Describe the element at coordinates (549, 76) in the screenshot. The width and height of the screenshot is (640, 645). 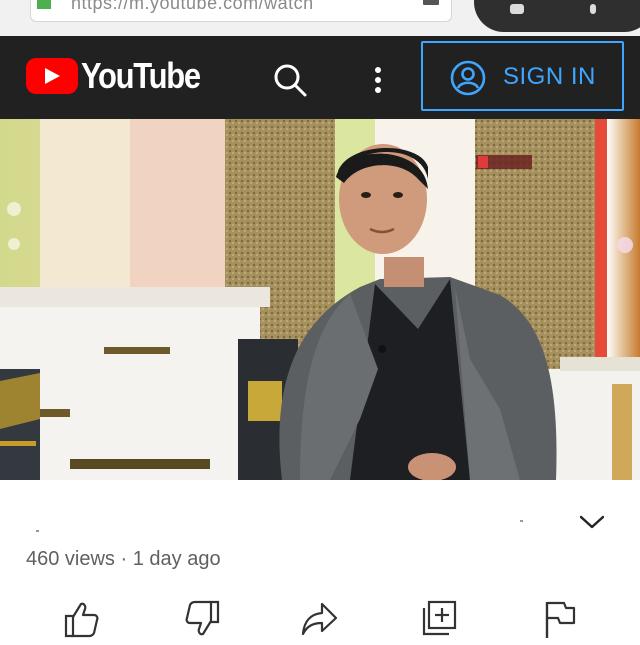
I see `sign-in-label: SIGN IN` at that location.